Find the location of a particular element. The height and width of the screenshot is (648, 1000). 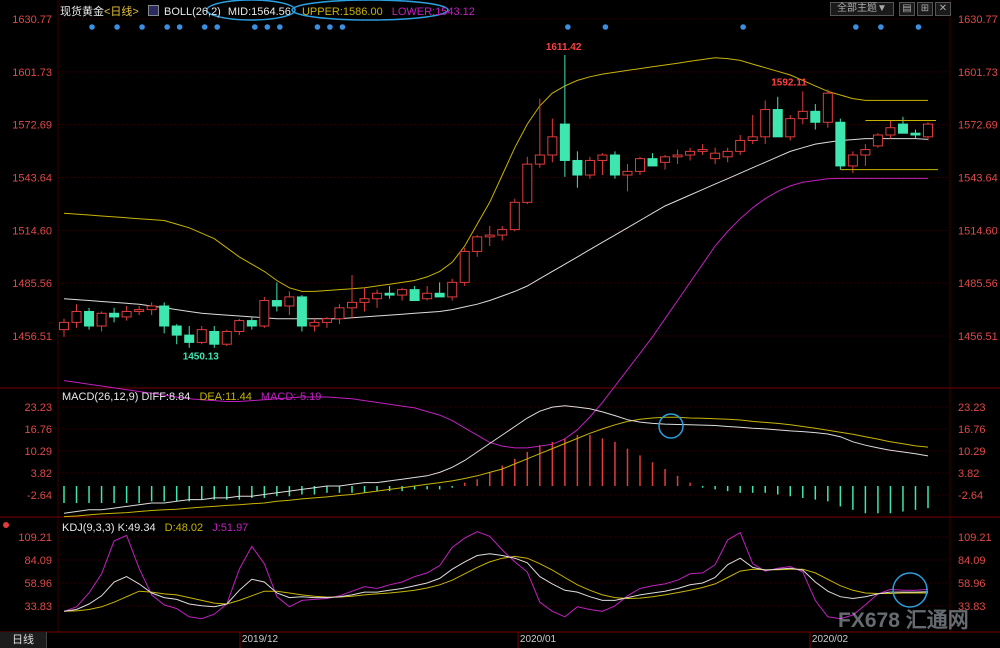

macd-right-tick: 3.82 is located at coordinates (968, 474).